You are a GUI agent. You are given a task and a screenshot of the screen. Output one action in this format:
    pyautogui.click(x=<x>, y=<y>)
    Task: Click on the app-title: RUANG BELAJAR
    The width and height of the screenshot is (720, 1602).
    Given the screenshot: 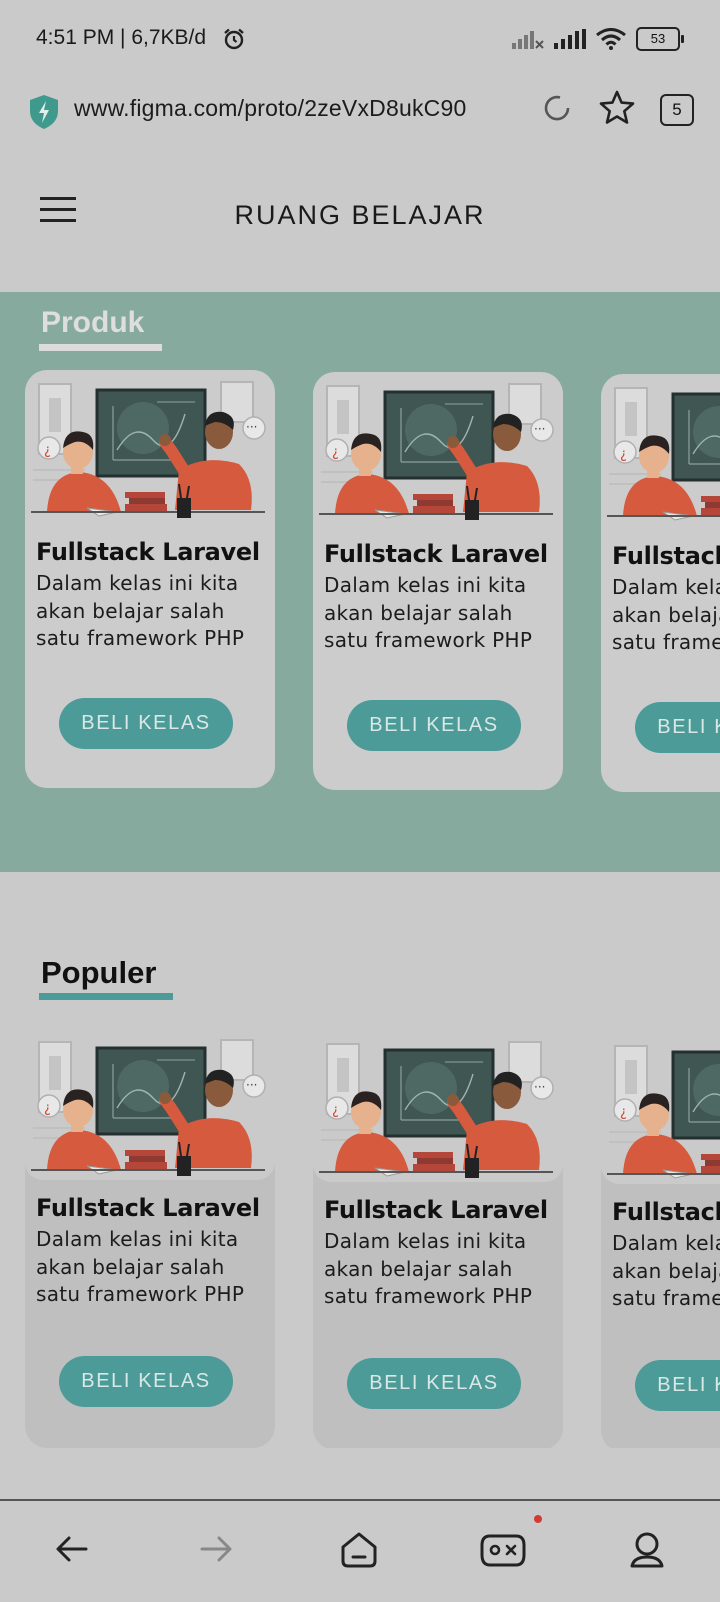 What is the action you would take?
    pyautogui.click(x=360, y=215)
    